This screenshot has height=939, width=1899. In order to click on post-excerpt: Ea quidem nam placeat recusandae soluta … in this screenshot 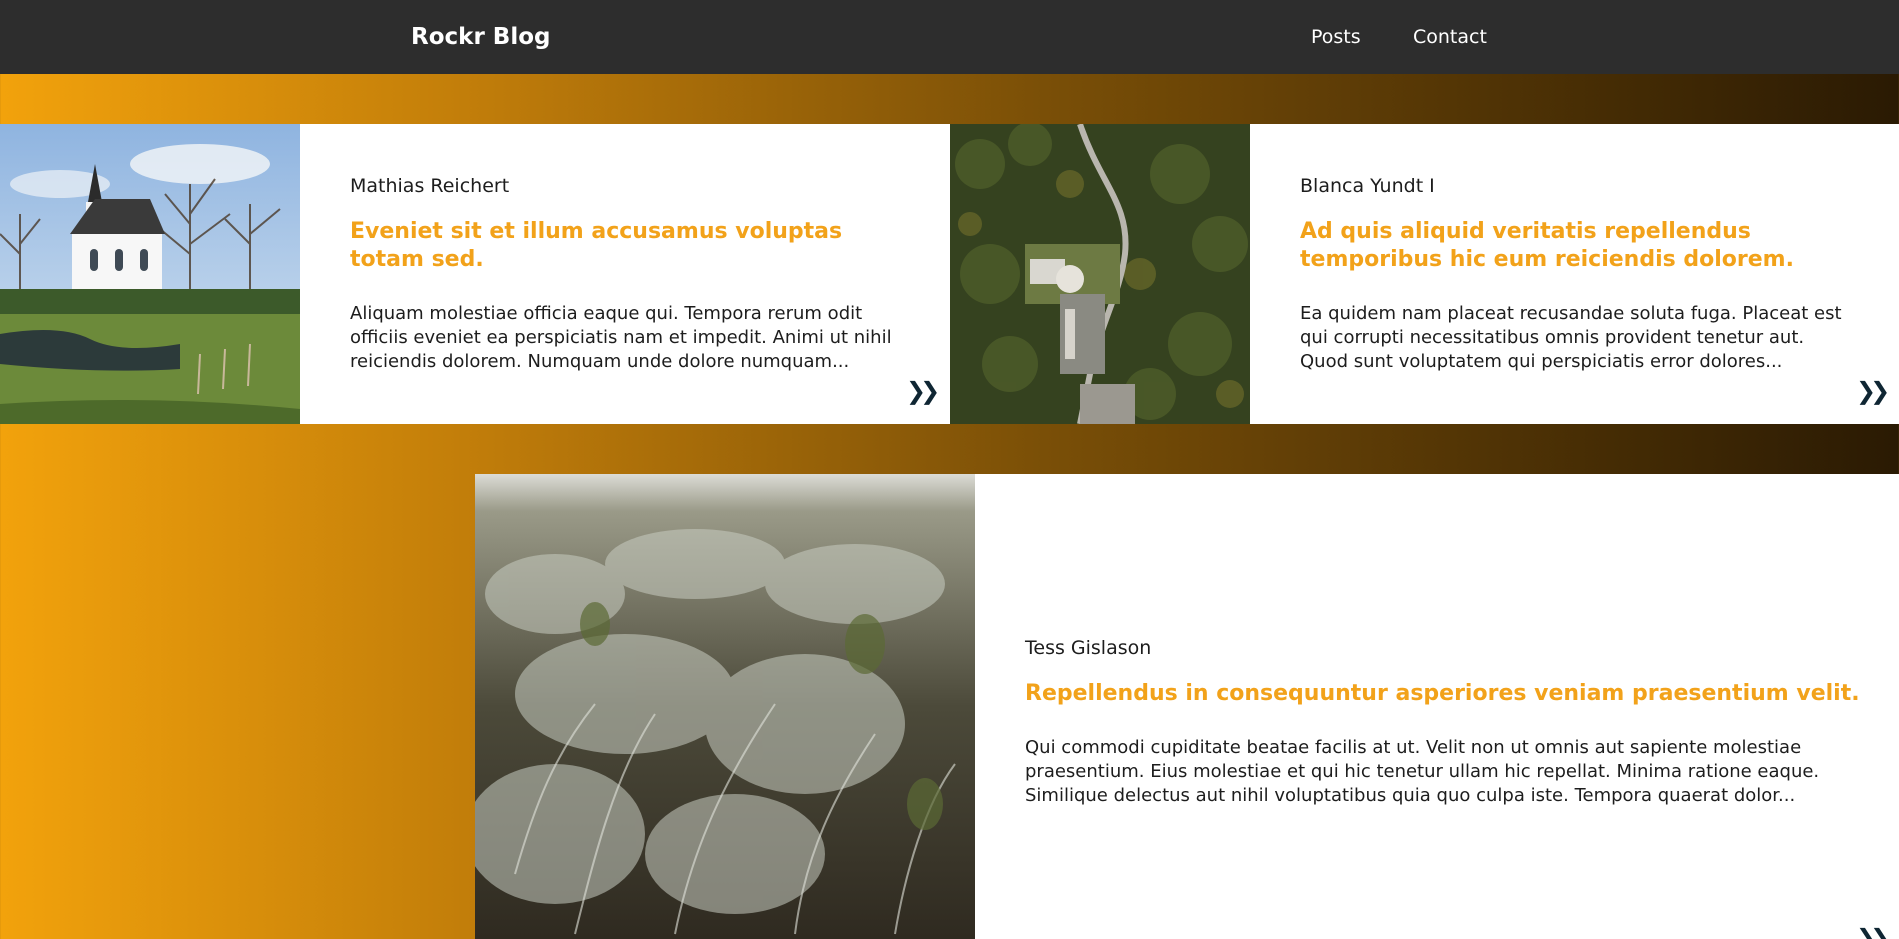, I will do `click(1571, 337)`.